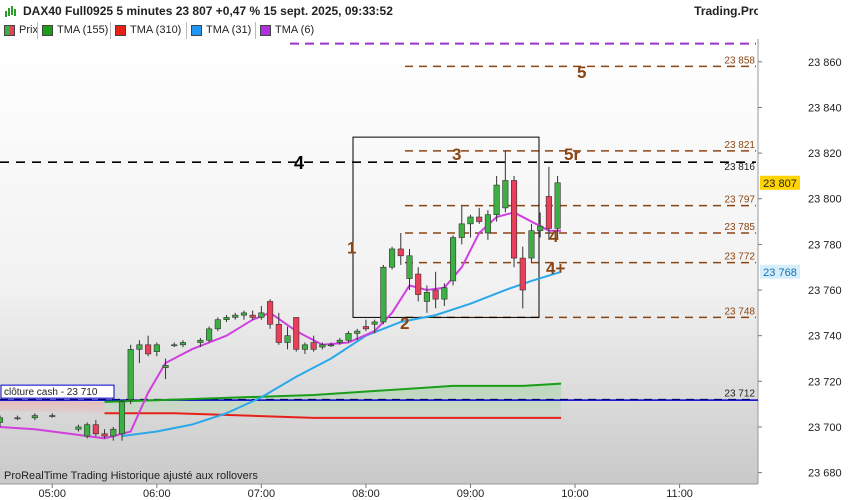 This screenshot has height=500, width=850. What do you see at coordinates (471, 494) in the screenshot?
I see `time-tick-label: 09:00` at bounding box center [471, 494].